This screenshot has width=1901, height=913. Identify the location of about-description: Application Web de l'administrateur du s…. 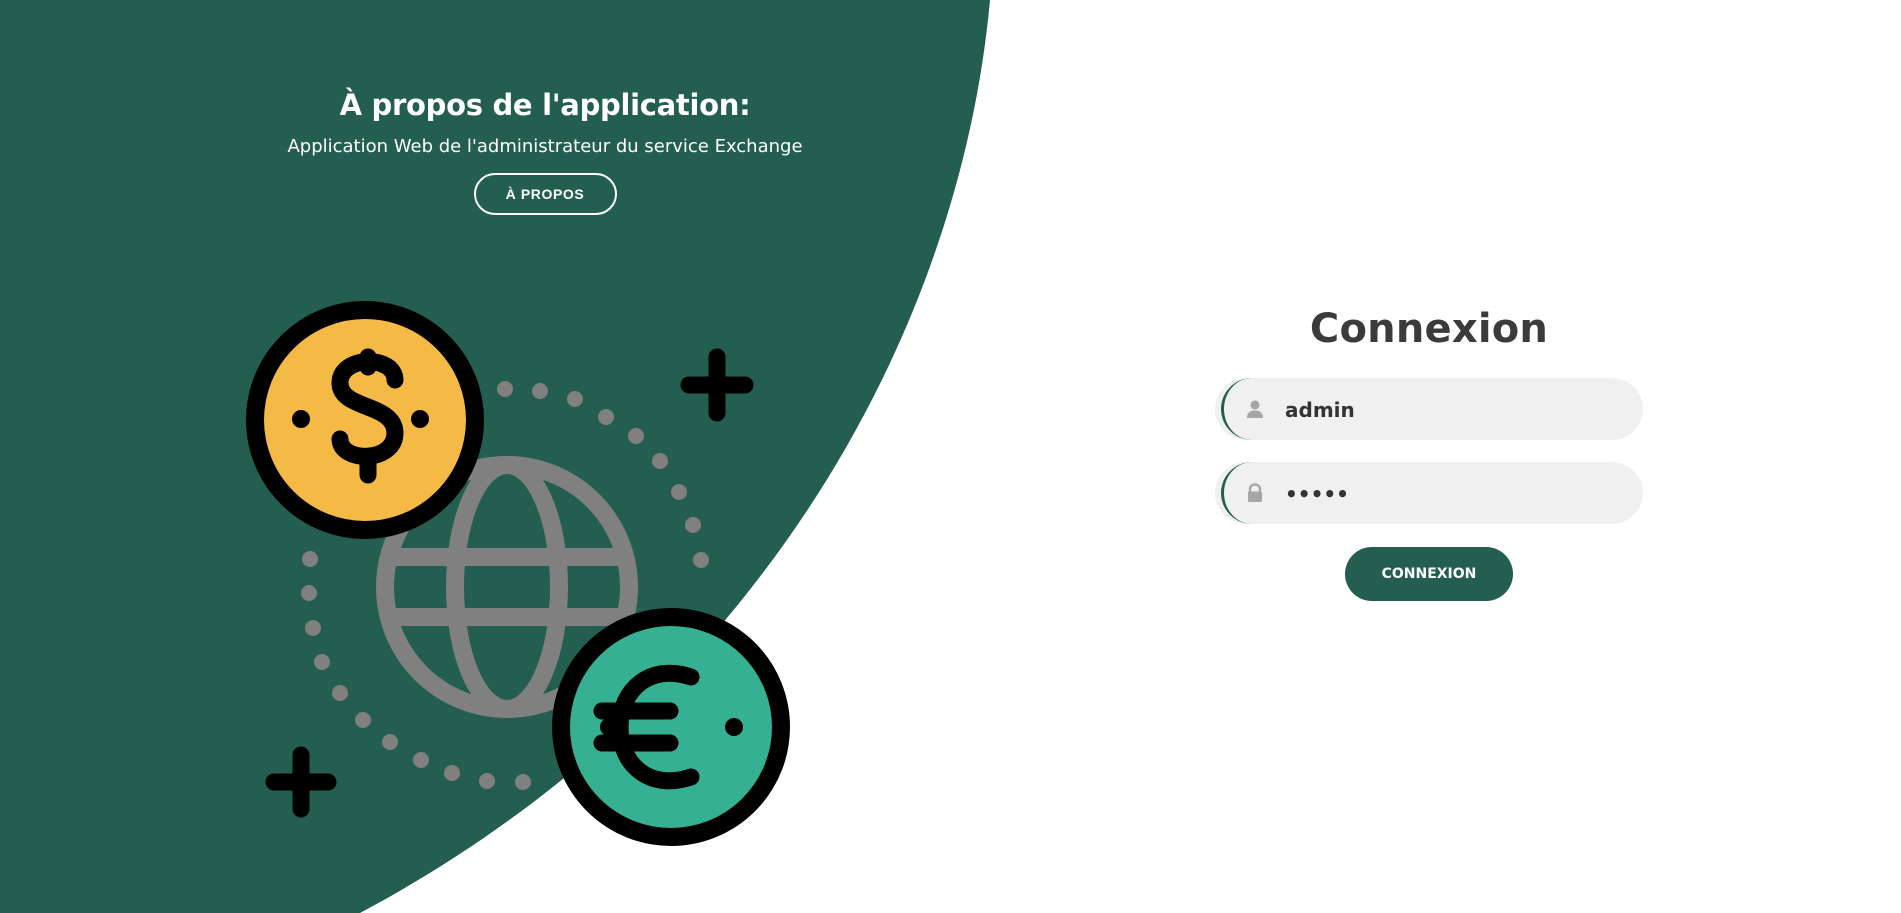
(545, 146).